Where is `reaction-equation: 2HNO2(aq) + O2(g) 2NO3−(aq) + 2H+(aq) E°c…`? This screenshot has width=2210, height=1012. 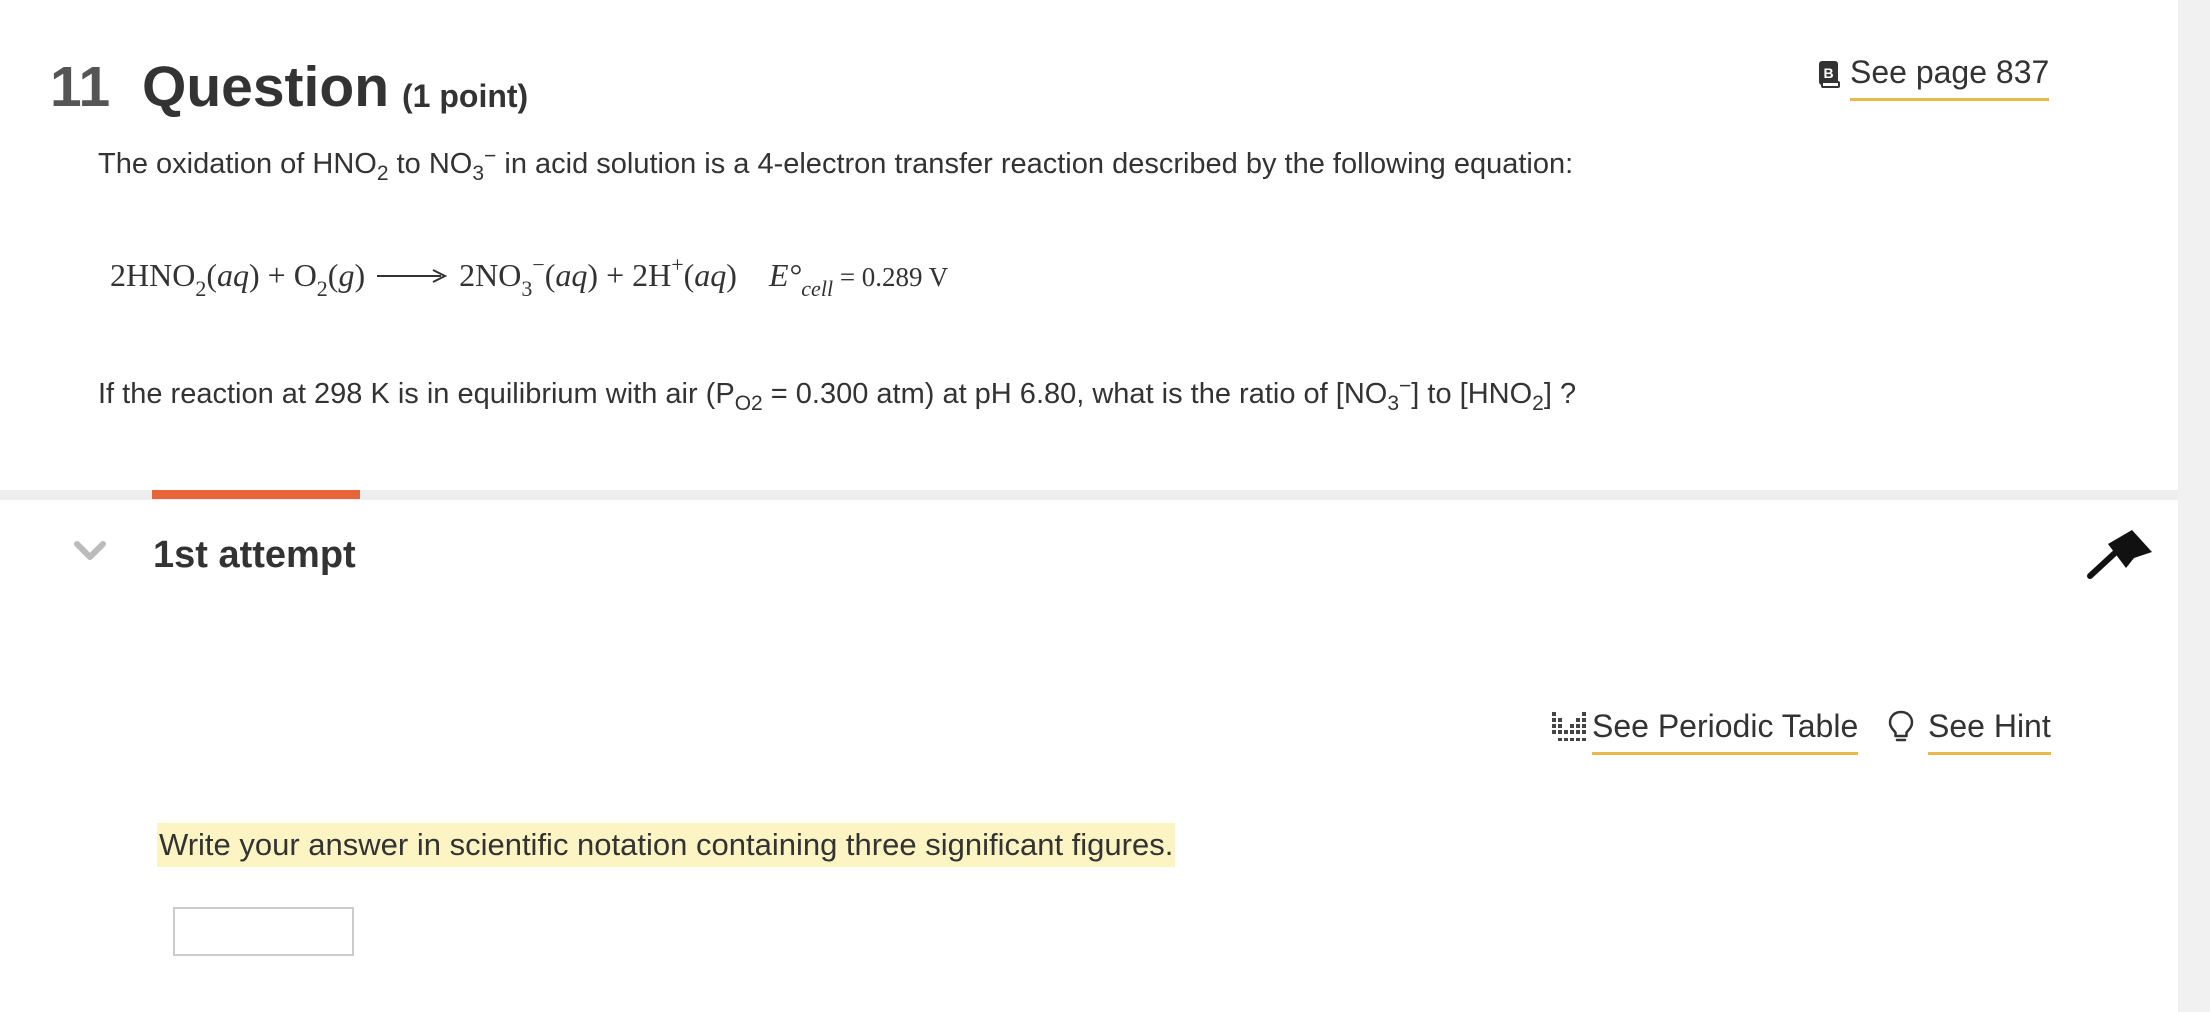 reaction-equation: 2HNO2(aq) + O2(g) 2NO3−(aq) + 2H+(aq) E°c… is located at coordinates (529, 275).